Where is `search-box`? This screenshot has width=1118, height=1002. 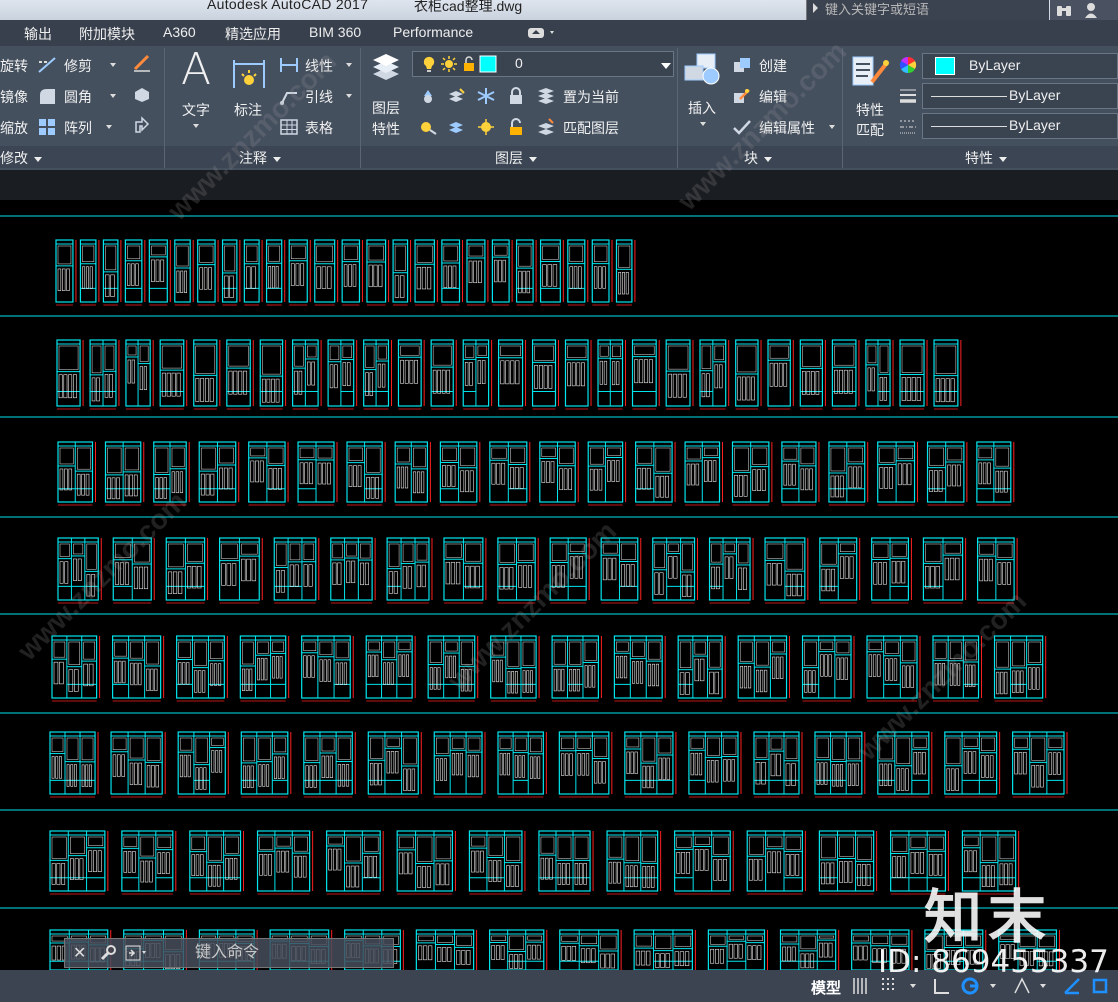
search-box is located at coordinates (927, 10).